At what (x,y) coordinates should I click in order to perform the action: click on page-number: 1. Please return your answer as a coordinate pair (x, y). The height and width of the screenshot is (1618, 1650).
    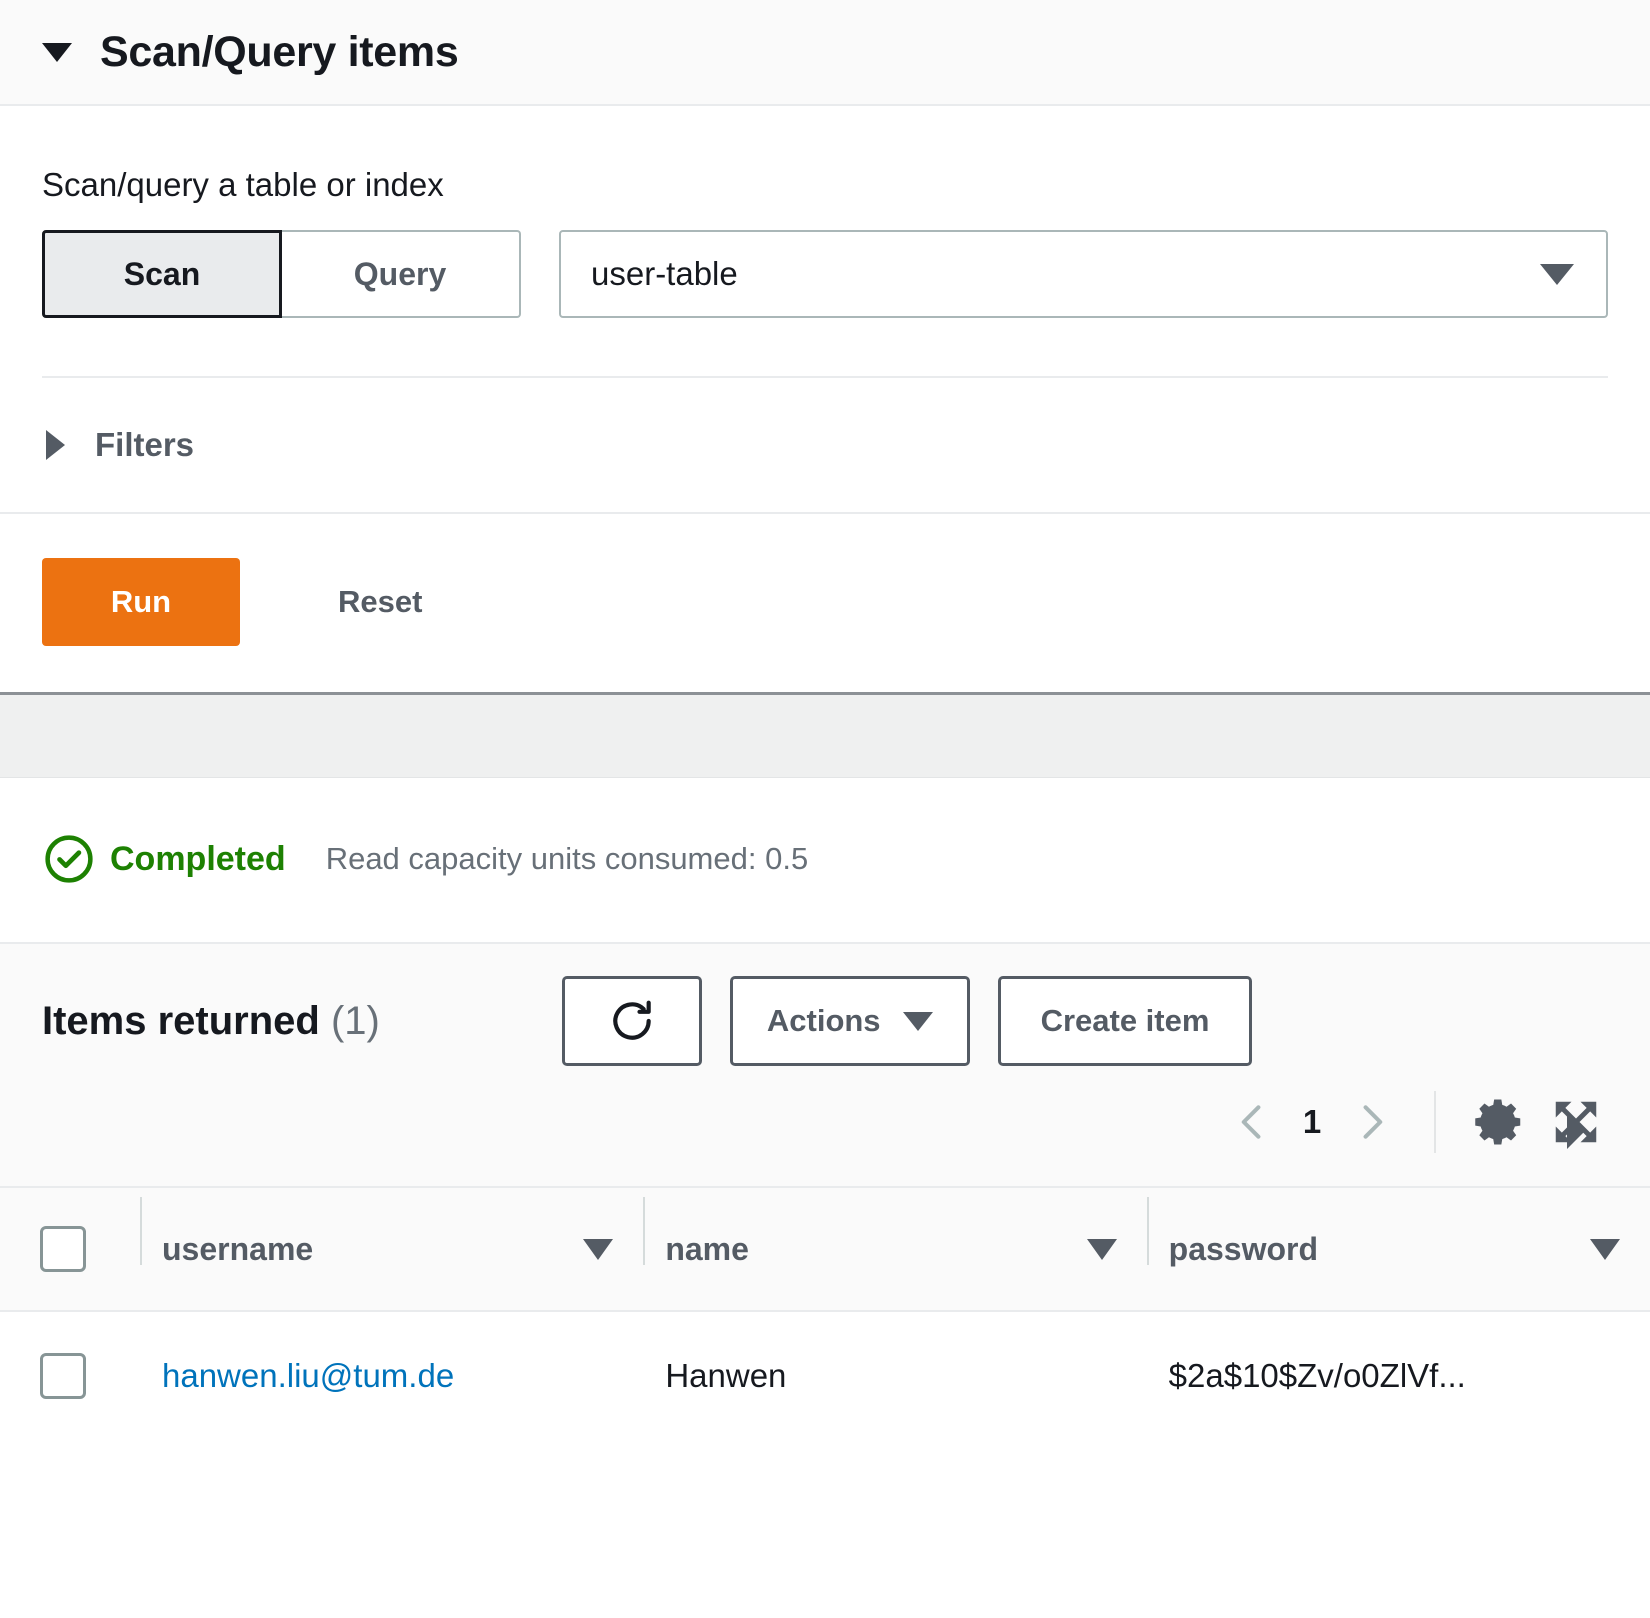
    Looking at the image, I should click on (1312, 1122).